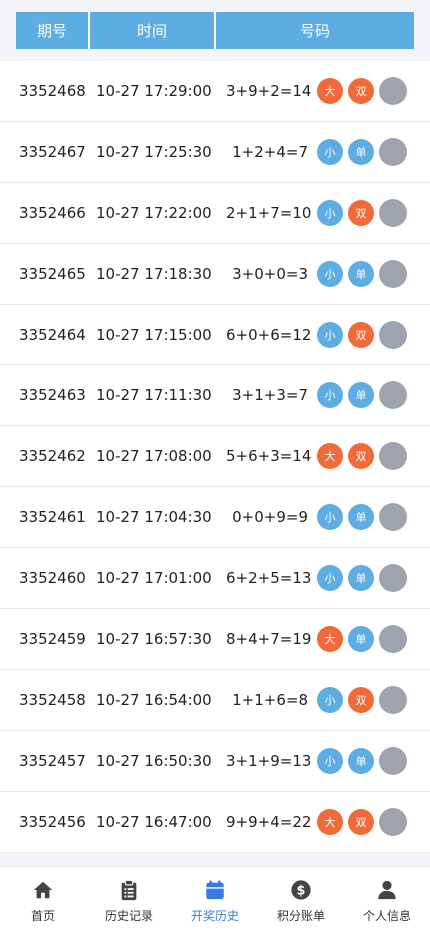  I want to click on issue-number: 3352456, so click(52, 821).